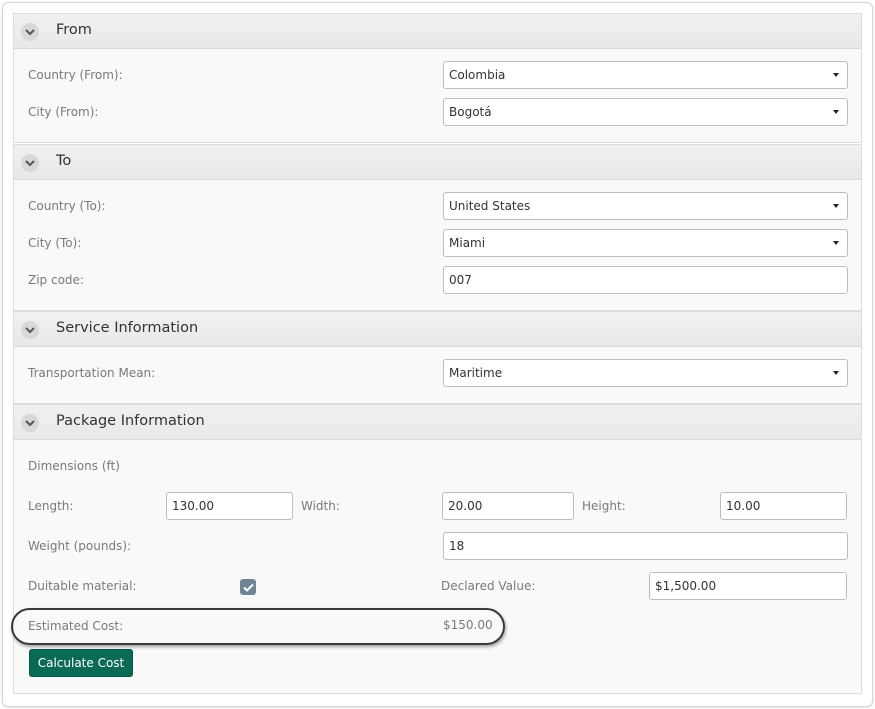  I want to click on width-label: Width:, so click(320, 506).